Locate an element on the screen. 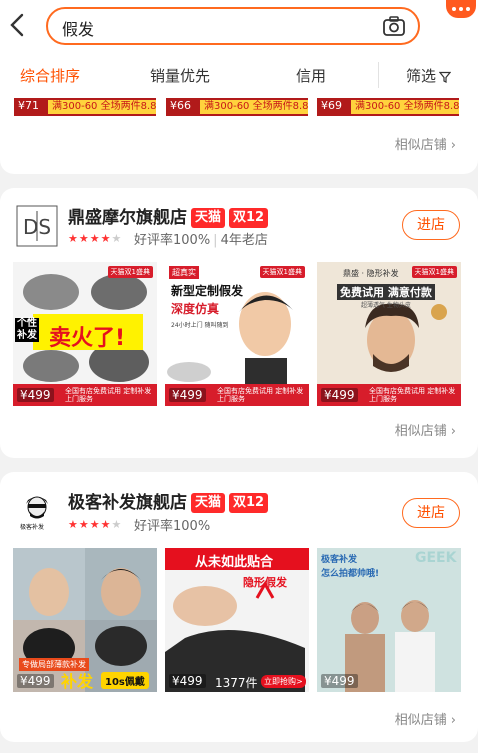 The height and width of the screenshot is (753, 478). filter-button: 筛选 is located at coordinates (429, 75).